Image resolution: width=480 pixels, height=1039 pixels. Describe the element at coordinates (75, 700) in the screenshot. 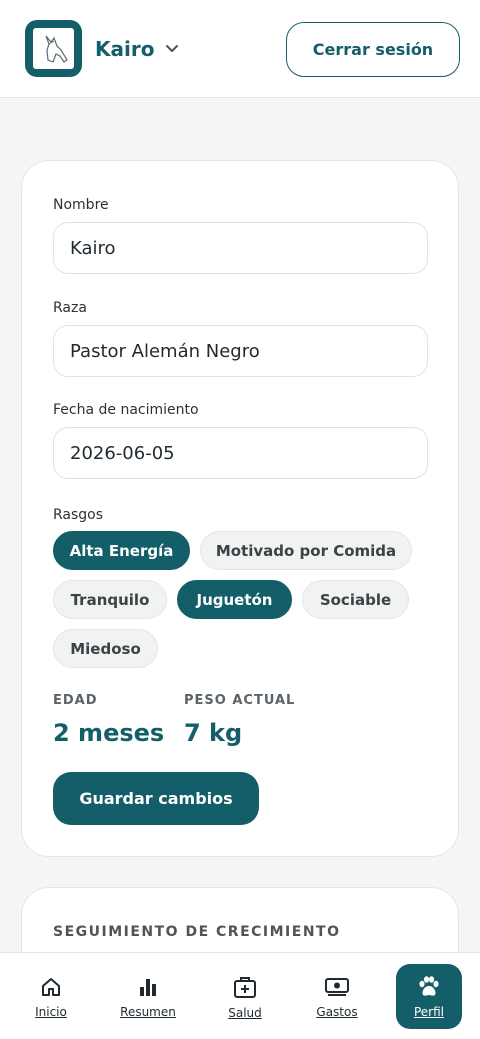

I see `age-label: EDAD` at that location.